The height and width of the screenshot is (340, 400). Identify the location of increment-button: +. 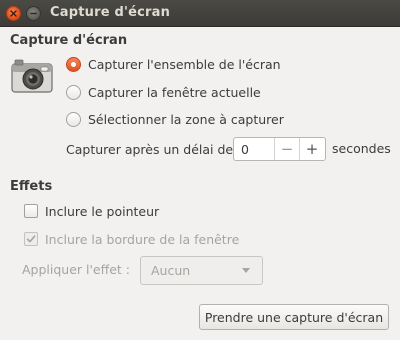
(311, 149).